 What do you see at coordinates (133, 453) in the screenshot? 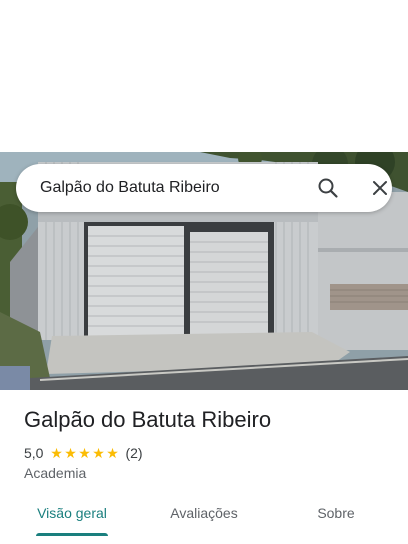
I see `review-count: (2)` at bounding box center [133, 453].